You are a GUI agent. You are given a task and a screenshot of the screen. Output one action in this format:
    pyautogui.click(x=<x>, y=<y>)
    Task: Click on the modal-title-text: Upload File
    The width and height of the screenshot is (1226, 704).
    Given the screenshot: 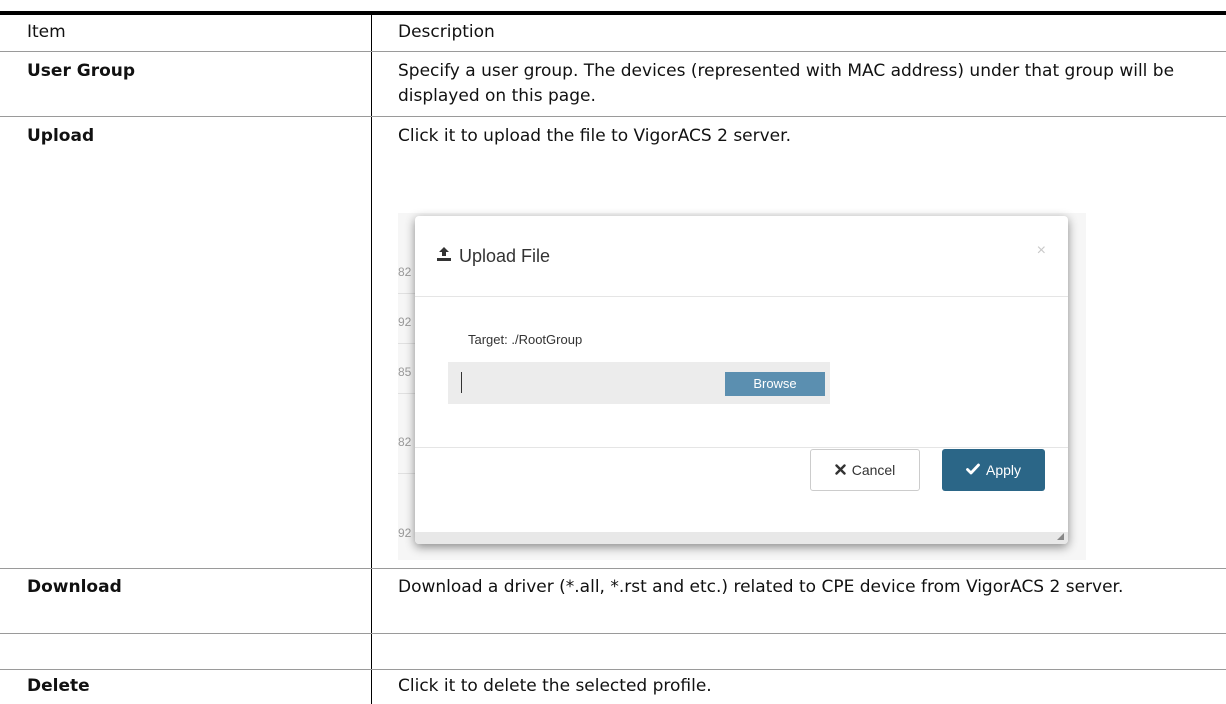 What is the action you would take?
    pyautogui.click(x=505, y=256)
    